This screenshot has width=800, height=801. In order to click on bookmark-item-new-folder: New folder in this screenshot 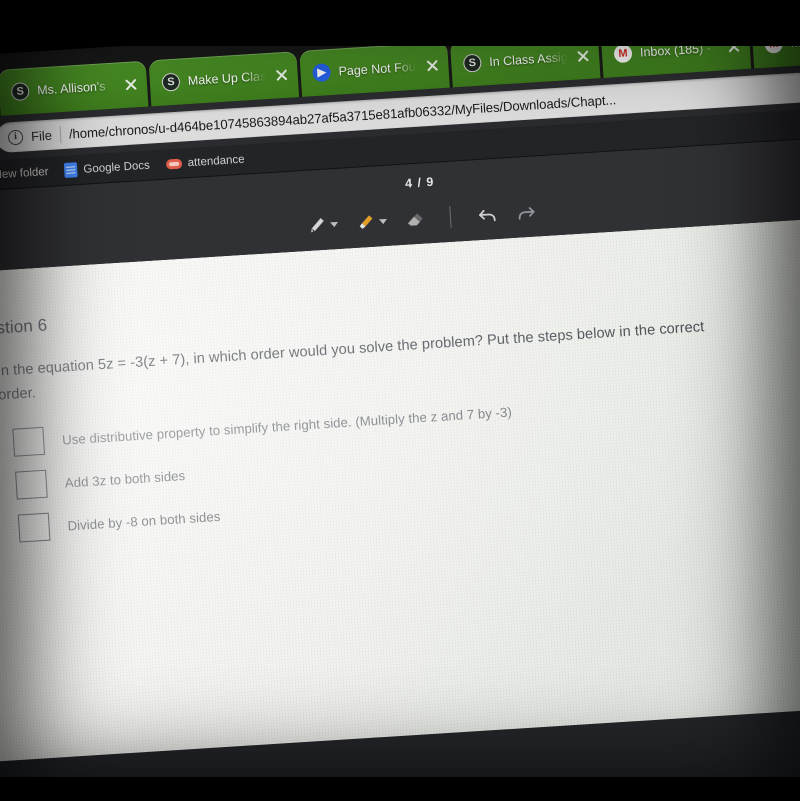, I will do `click(24, 173)`.